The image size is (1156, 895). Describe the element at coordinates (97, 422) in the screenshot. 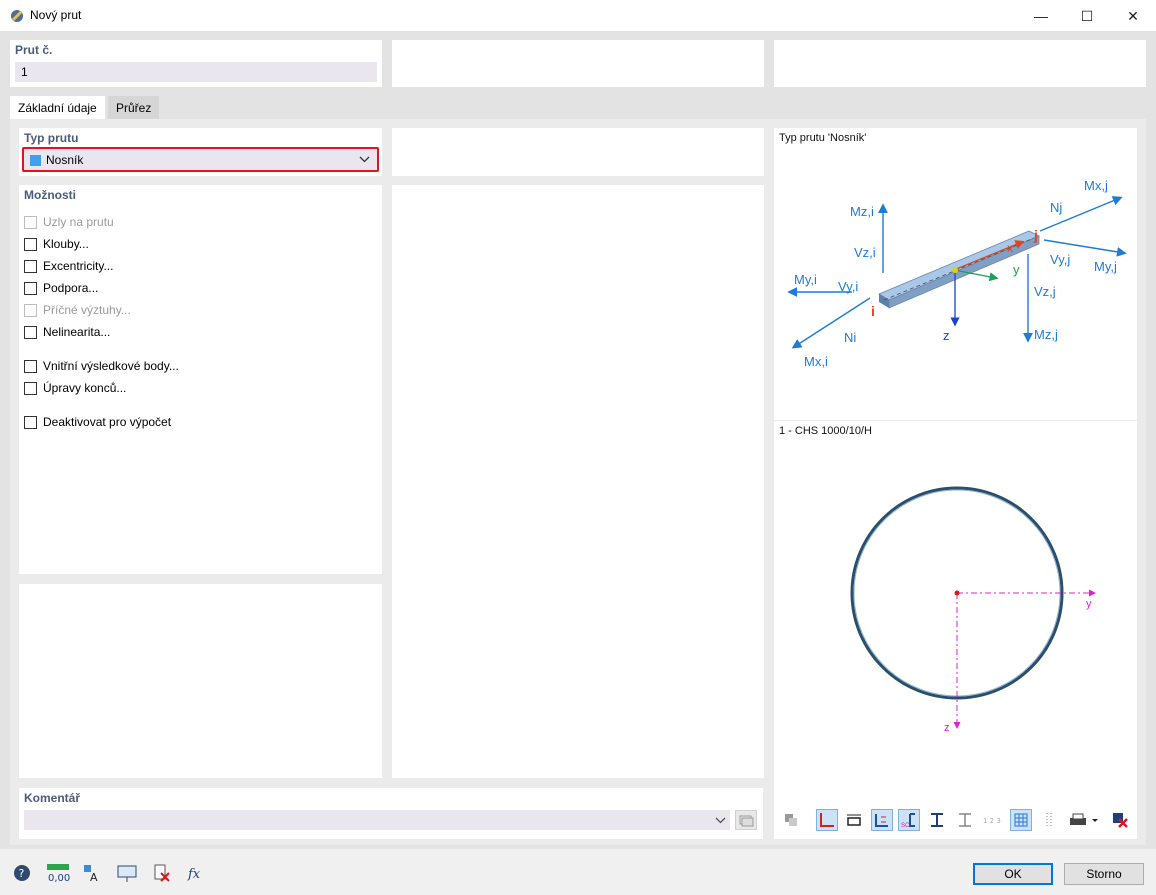

I see `option-deactivate-for-calculation: Deaktivovat pro výpočet` at that location.